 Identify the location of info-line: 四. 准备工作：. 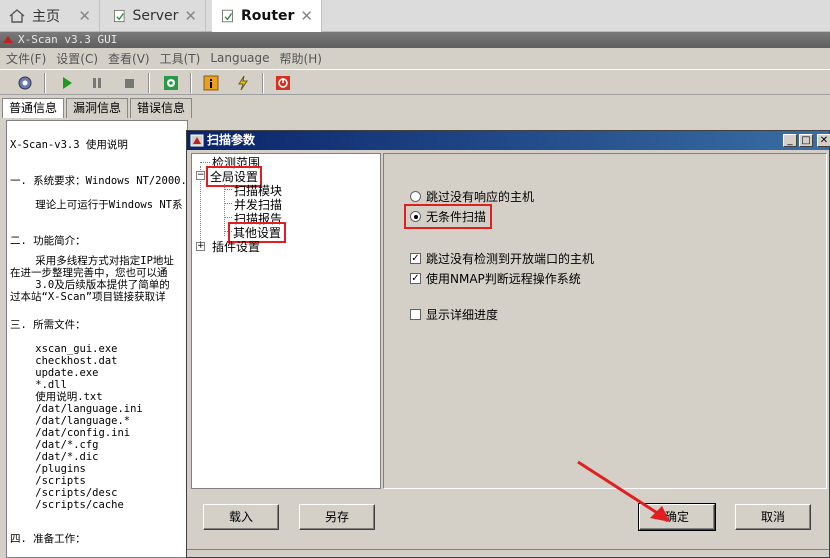
(48, 539).